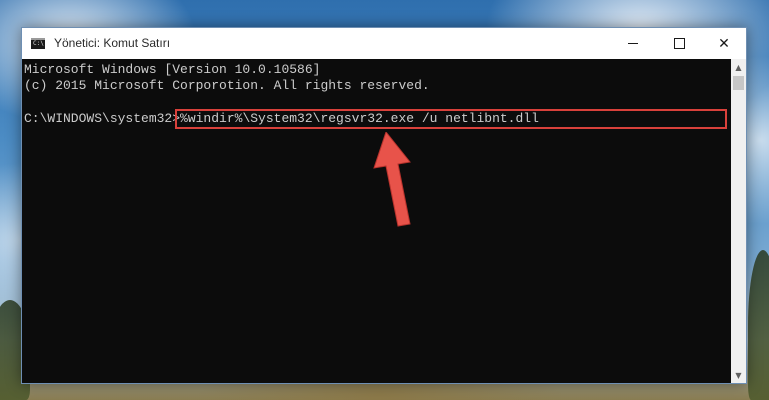 The image size is (769, 400). What do you see at coordinates (384, 43) in the screenshot?
I see `title-bar: C:\ Yönetici: Komut Satırı ✕` at bounding box center [384, 43].